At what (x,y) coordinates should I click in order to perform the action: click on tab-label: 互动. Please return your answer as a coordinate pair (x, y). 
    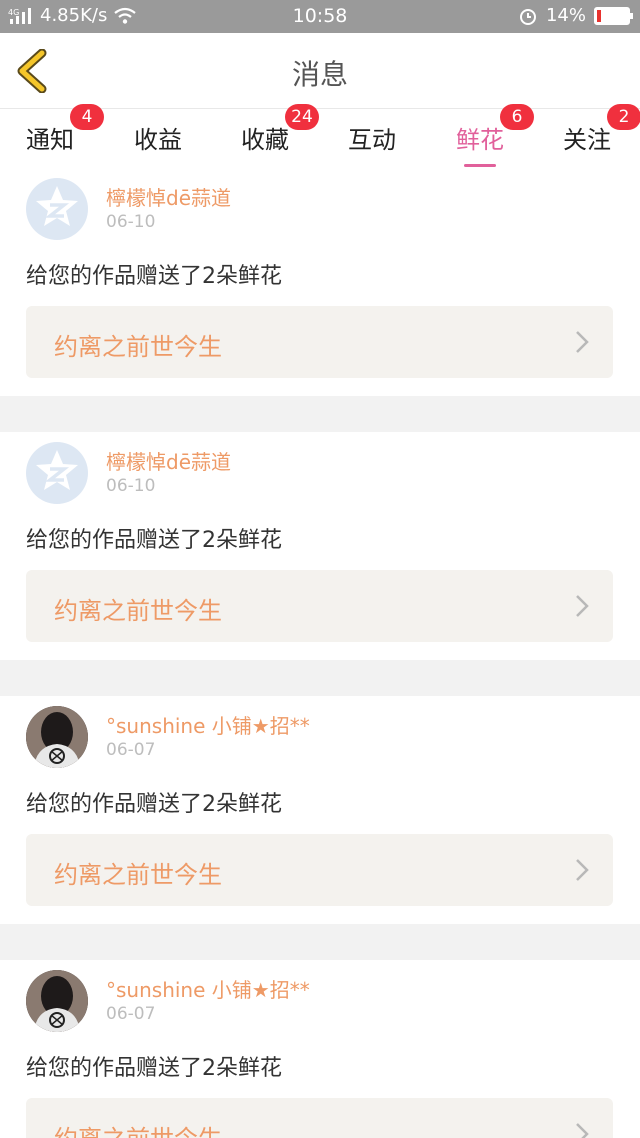
    Looking at the image, I should click on (372, 140).